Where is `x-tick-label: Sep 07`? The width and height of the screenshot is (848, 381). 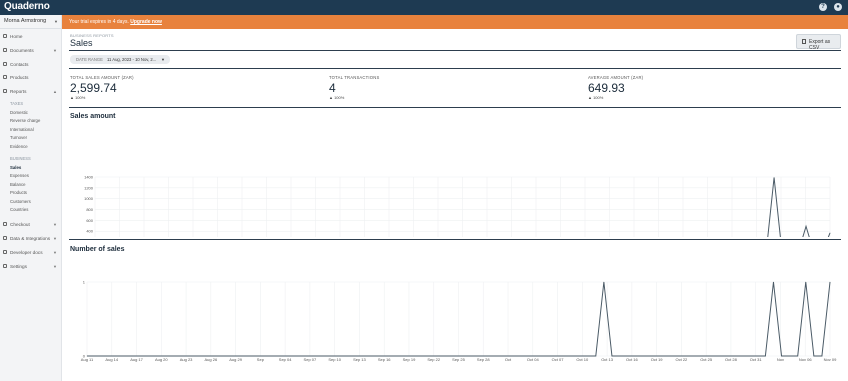
x-tick-label: Sep 07 is located at coordinates (310, 359).